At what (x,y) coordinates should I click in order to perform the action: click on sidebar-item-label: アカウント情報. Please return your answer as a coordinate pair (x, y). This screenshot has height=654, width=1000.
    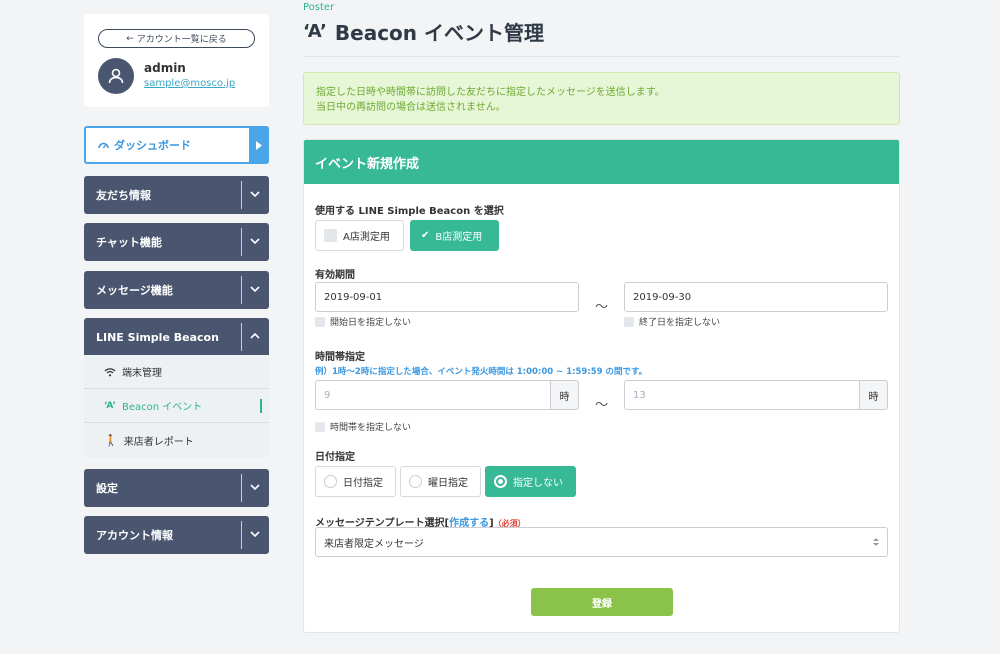
    Looking at the image, I should click on (134, 535).